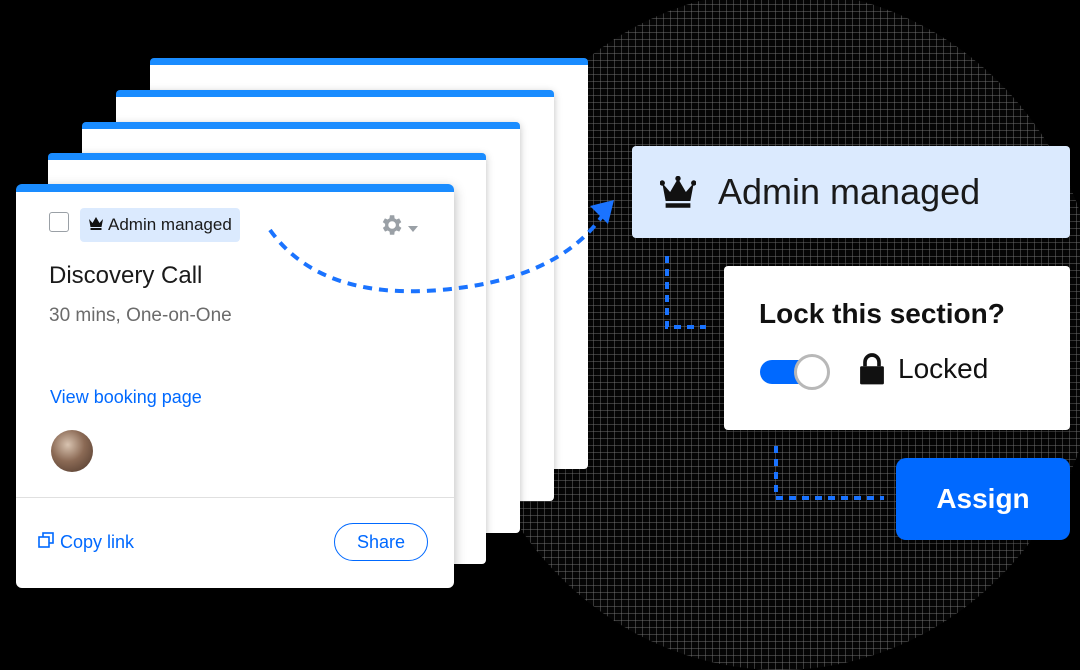 The height and width of the screenshot is (670, 1080). What do you see at coordinates (872, 369) in the screenshot?
I see `lock-icon` at bounding box center [872, 369].